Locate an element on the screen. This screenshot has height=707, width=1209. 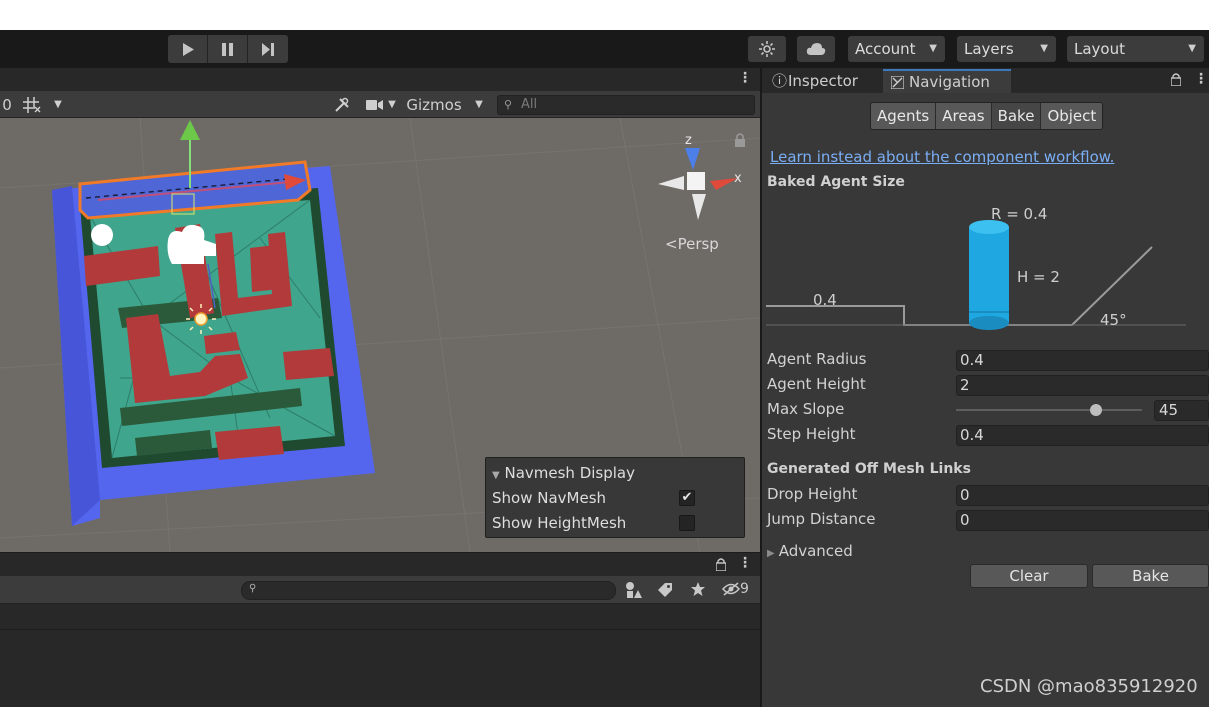
watermark-text: CSDN @mao835912920 is located at coordinates (1089, 686).